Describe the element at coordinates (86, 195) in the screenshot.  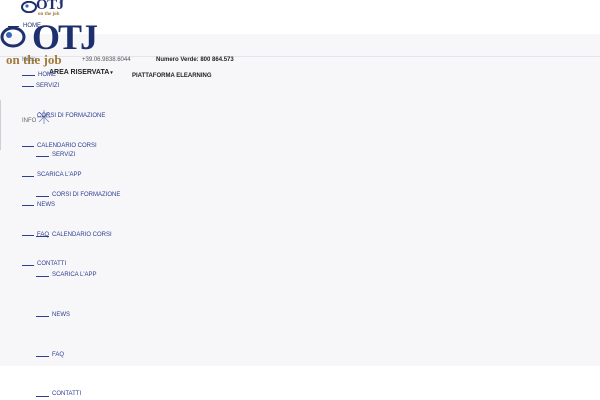
I see `menu-secondary-corsi: CORSI DI FORMAZIONE` at that location.